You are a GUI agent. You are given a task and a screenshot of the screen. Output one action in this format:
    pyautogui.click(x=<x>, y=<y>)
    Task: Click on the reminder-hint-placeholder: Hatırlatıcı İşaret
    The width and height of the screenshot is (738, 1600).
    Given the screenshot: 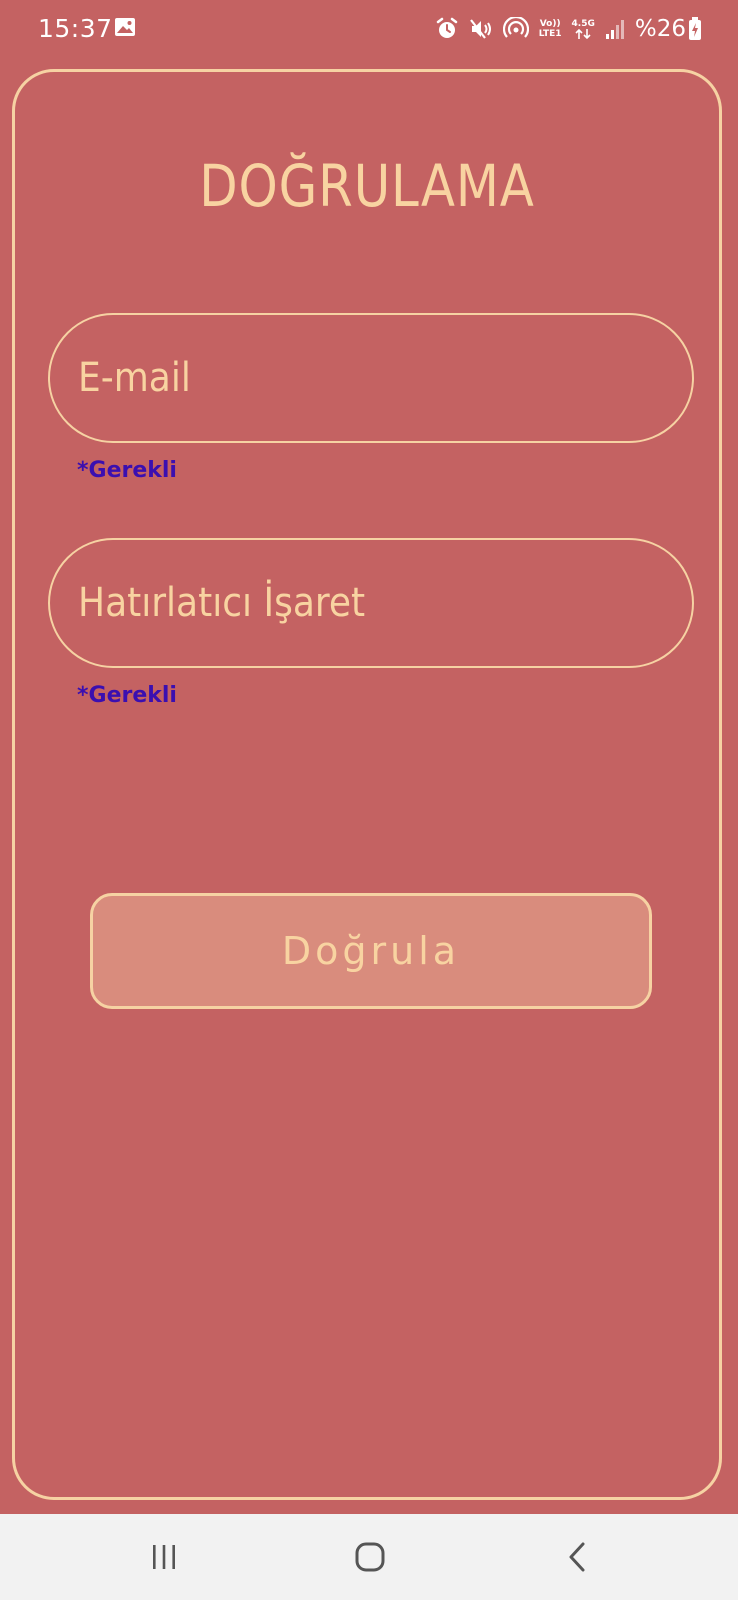 What is the action you would take?
    pyautogui.click(x=222, y=603)
    